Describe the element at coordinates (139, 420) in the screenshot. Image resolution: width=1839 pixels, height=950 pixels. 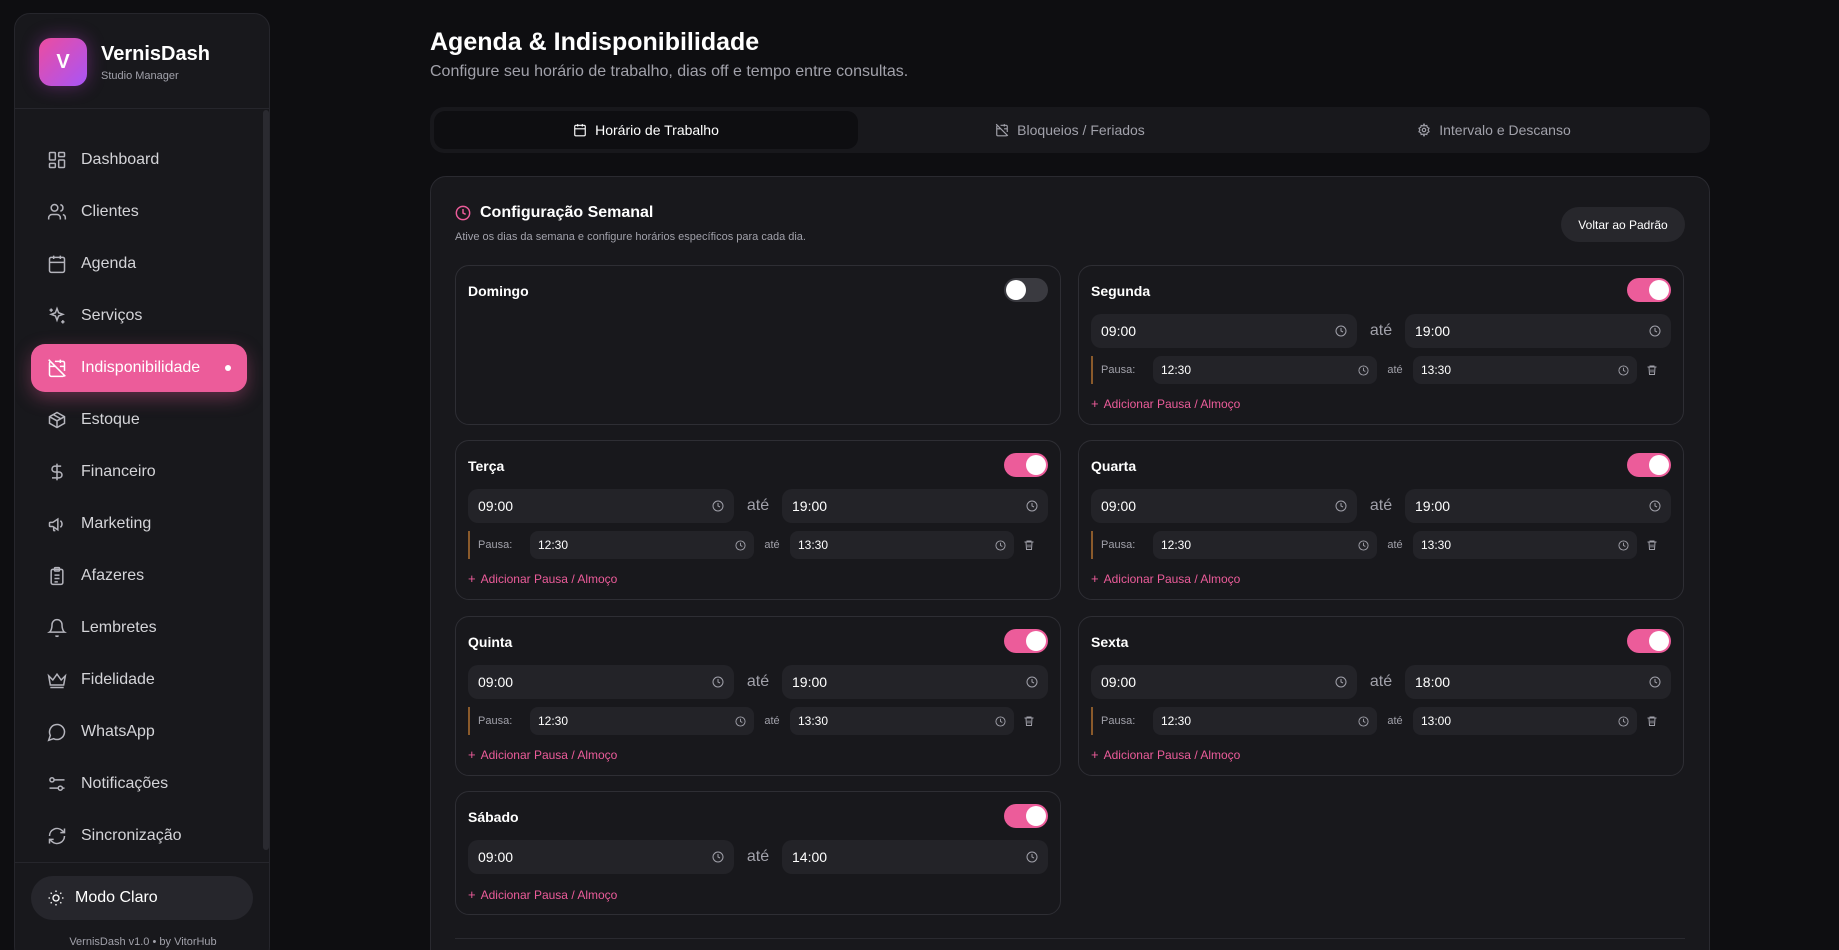
I see `sidebar-item-estoque: Estoque` at that location.